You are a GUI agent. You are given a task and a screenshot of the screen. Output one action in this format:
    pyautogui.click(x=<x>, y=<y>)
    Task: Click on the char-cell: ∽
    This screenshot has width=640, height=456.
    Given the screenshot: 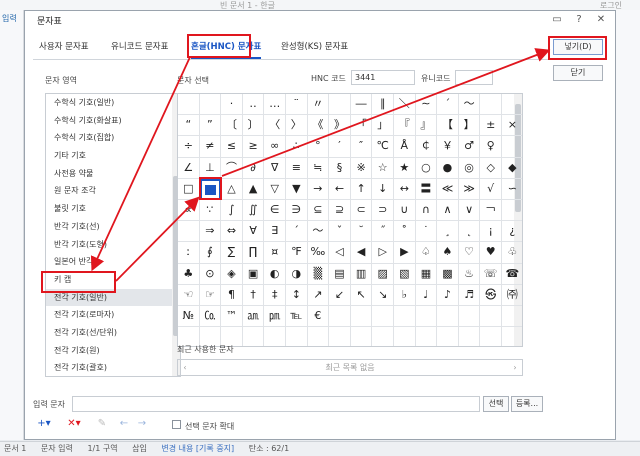 What is the action you would take?
    pyautogui.click(x=512, y=189)
    